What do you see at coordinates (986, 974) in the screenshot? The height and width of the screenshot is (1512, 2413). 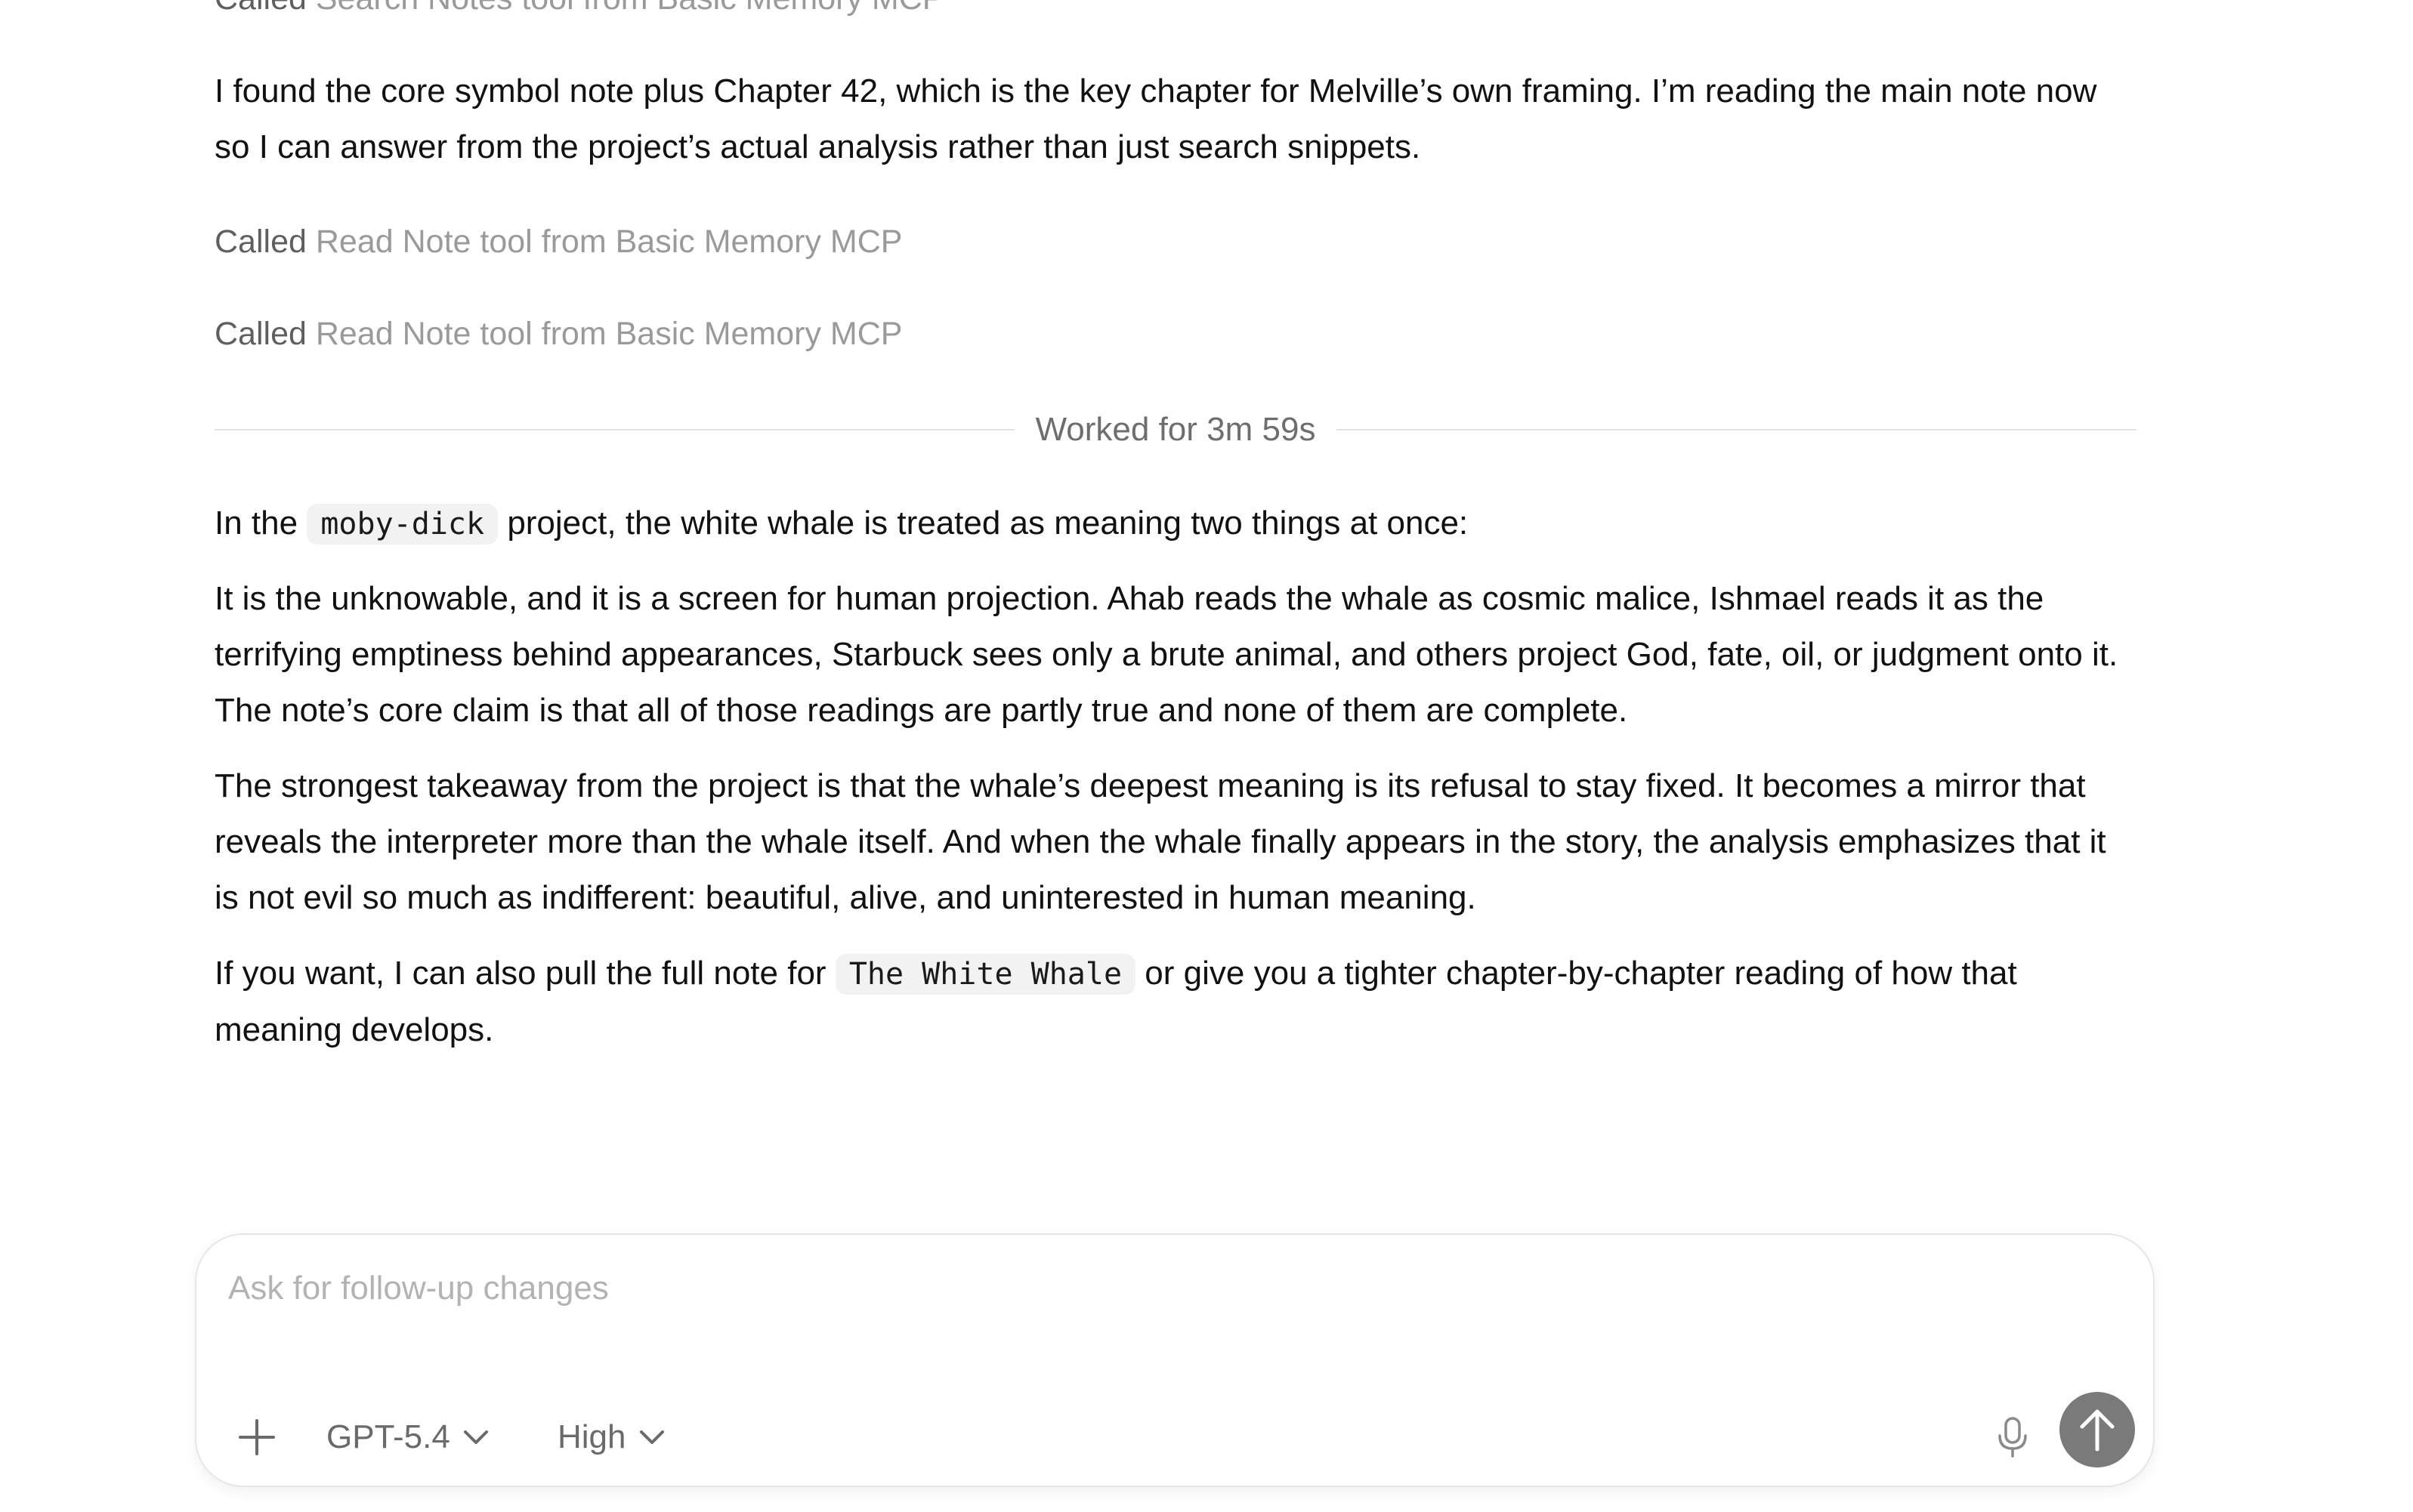 I see `inline-code-note-title: The White Whale` at bounding box center [986, 974].